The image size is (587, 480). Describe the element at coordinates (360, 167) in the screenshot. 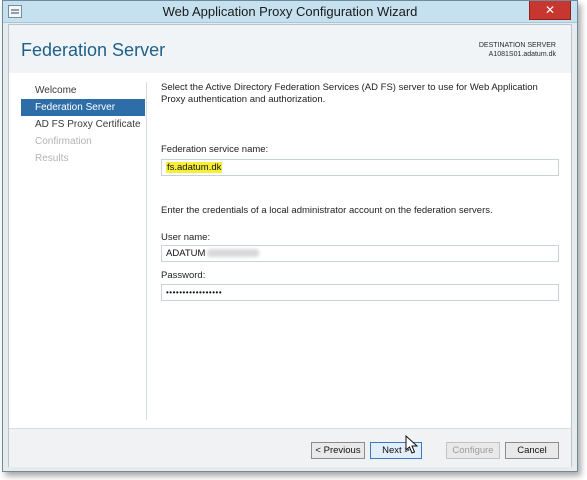

I see `federation-service-name-input: fs.adatum.dk` at that location.